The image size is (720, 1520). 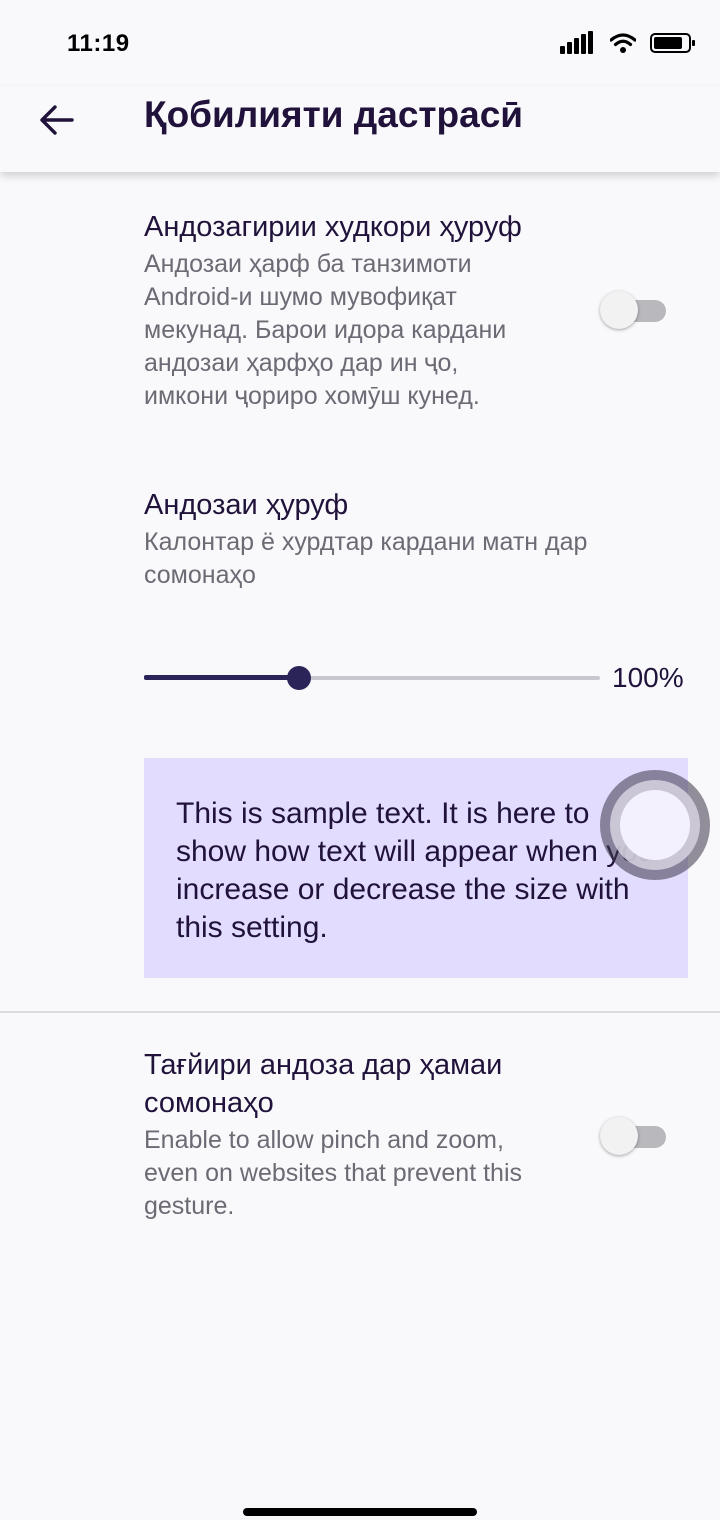 I want to click on signal-icon, so click(x=578, y=45).